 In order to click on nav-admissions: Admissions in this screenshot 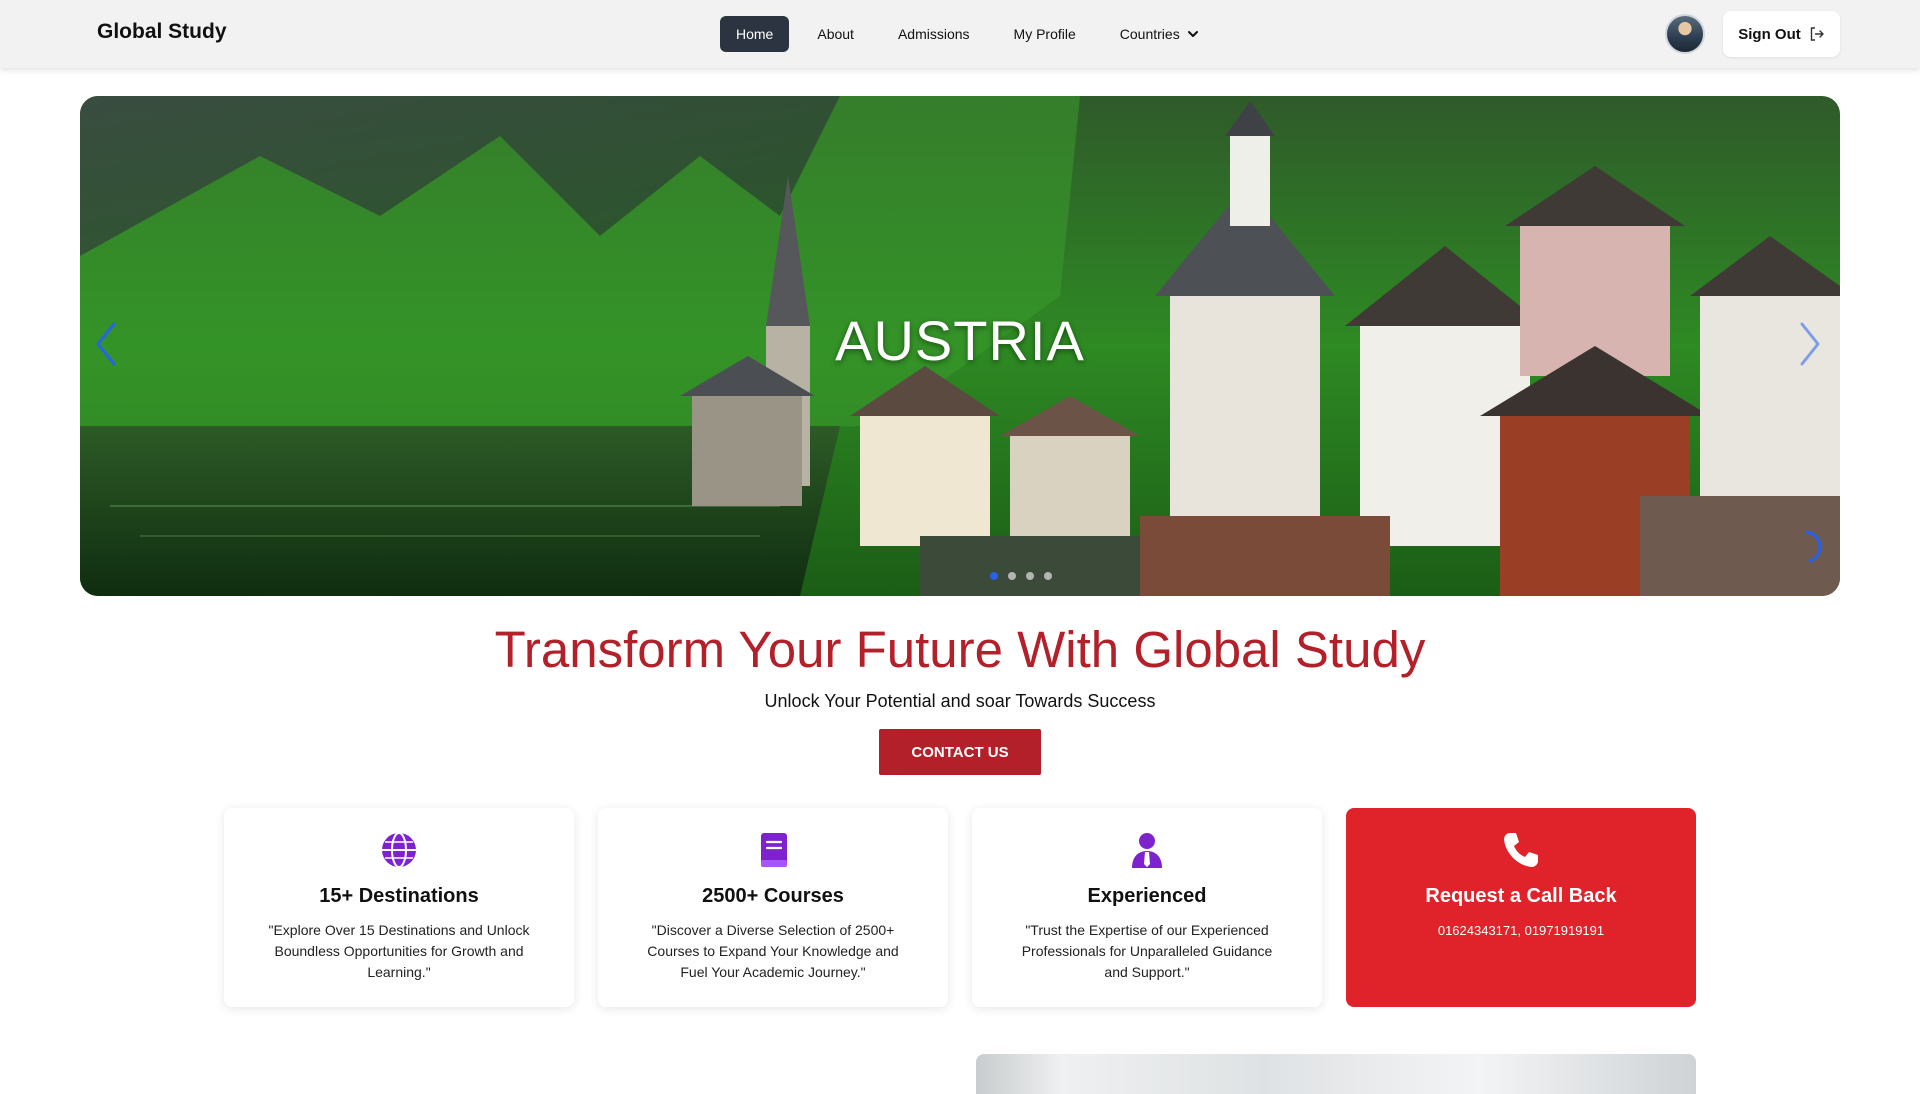, I will do `click(934, 34)`.